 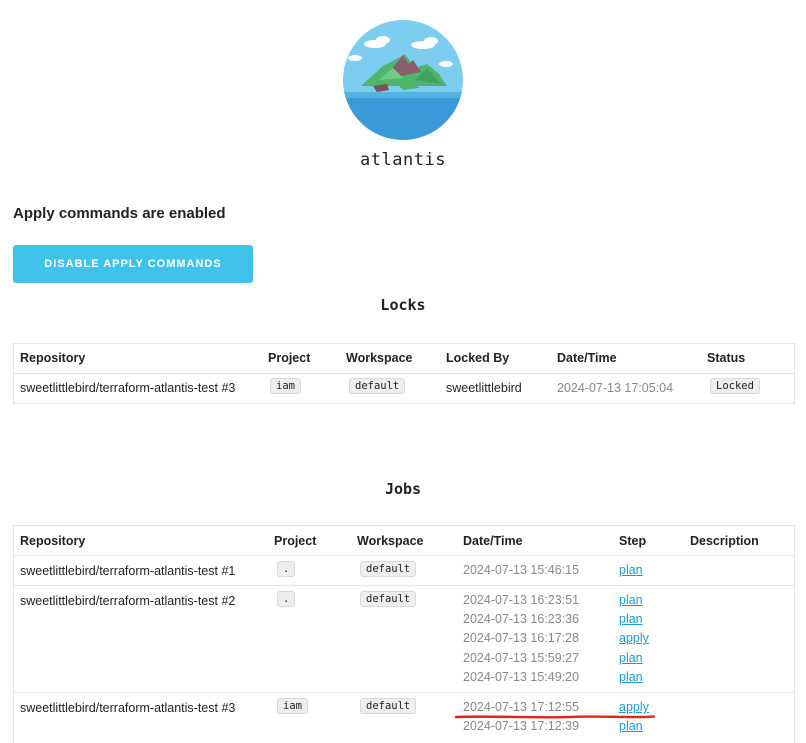 I want to click on job-project-badge: iam, so click(x=292, y=706).